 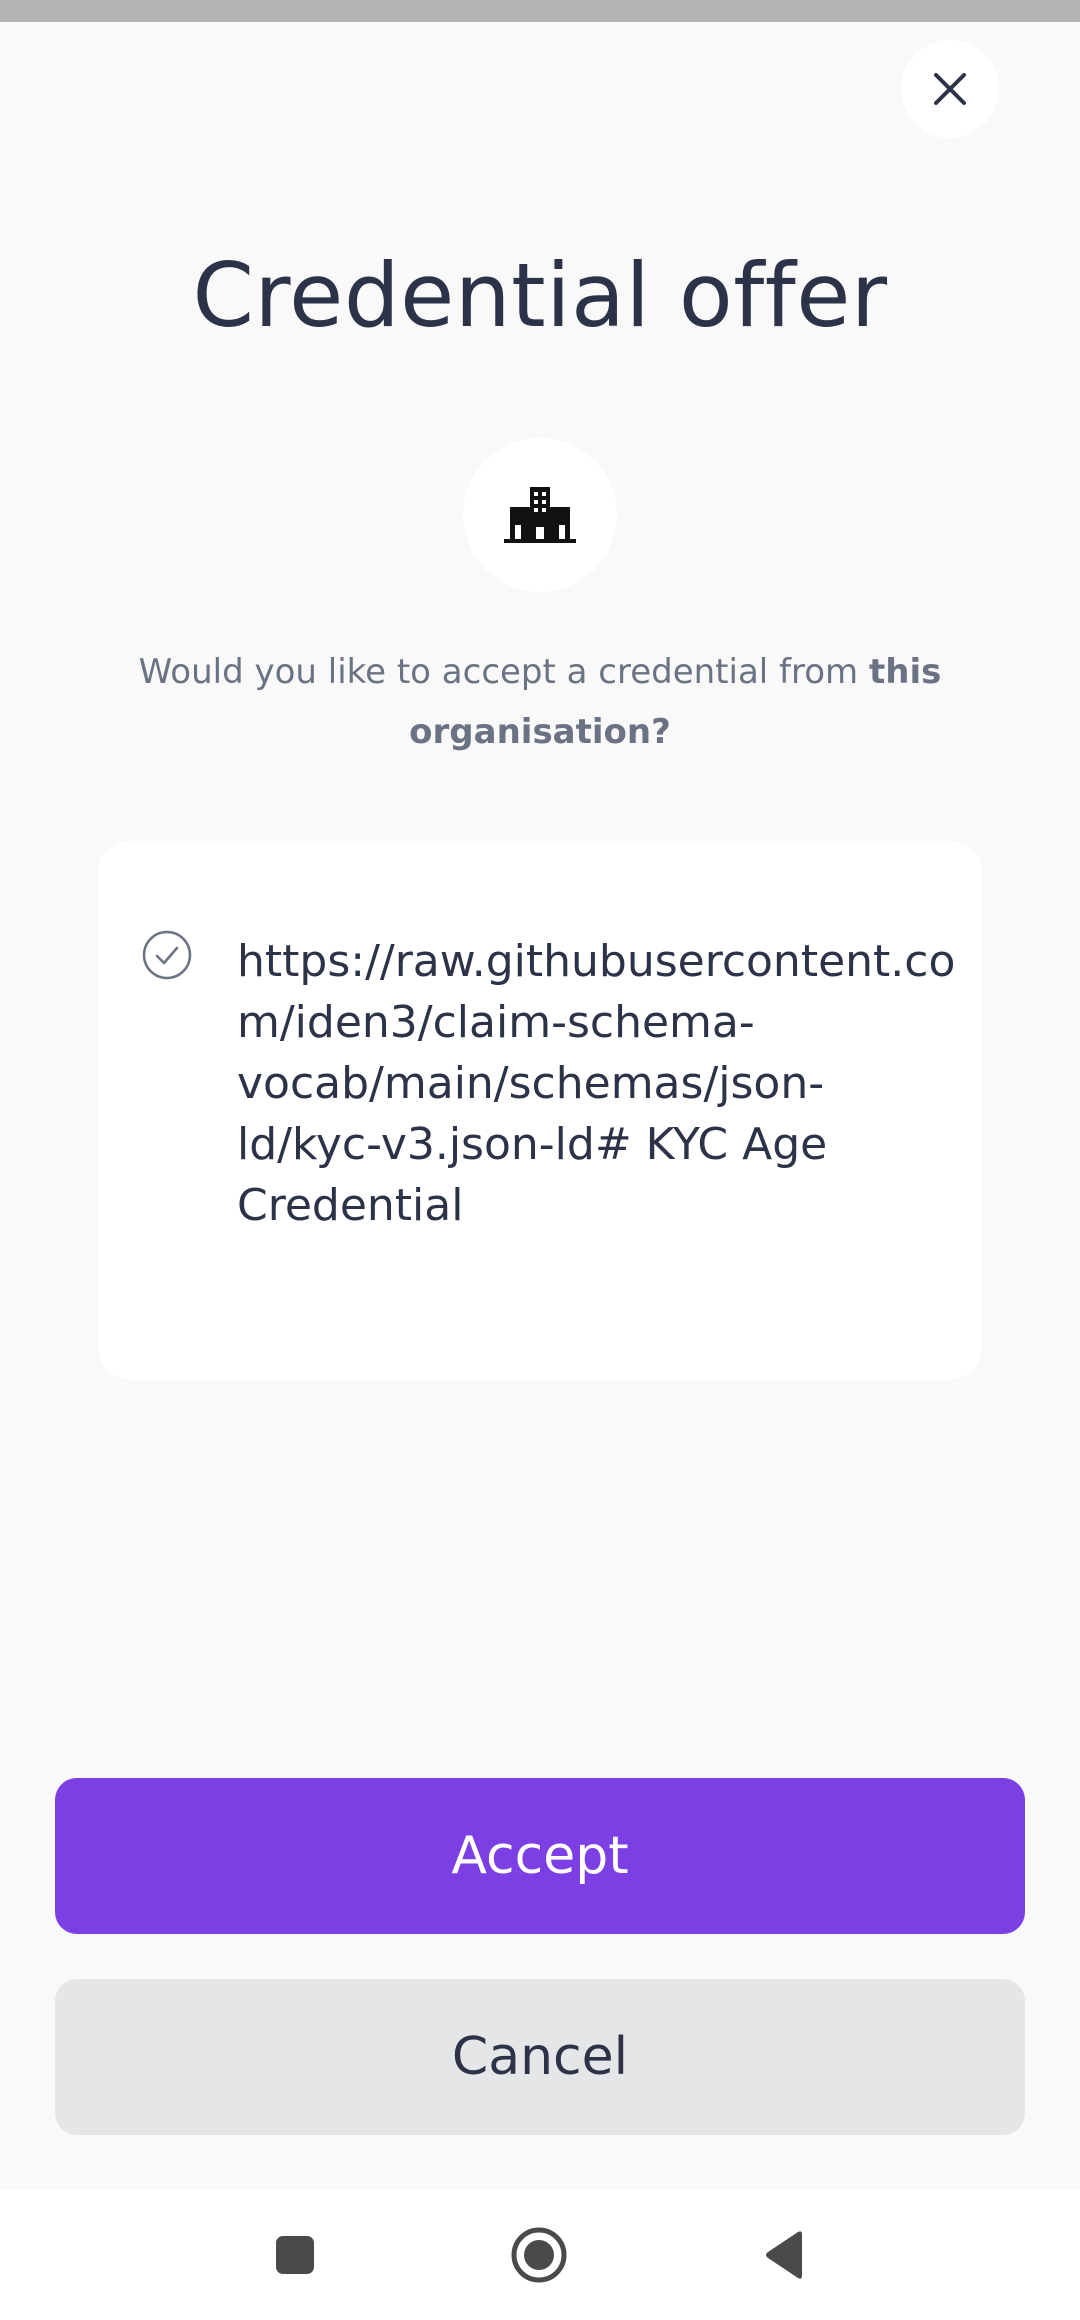 I want to click on building-icon, so click(x=540, y=515).